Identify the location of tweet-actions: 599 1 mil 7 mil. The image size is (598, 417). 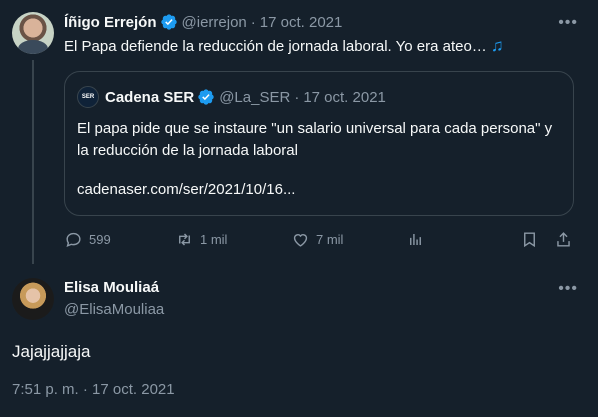
(321, 241).